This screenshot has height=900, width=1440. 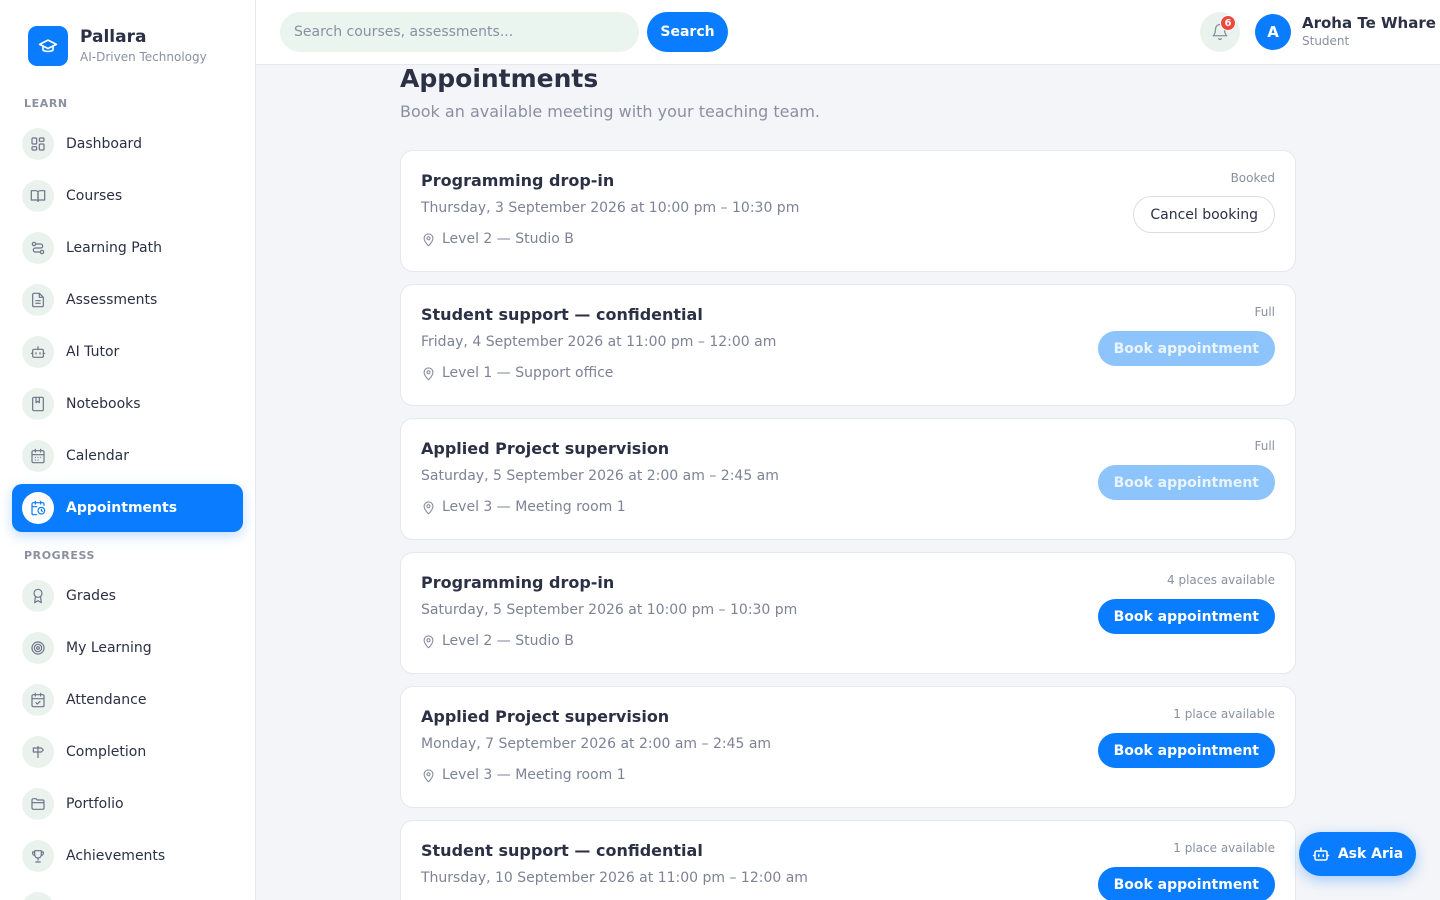 What do you see at coordinates (1370, 854) in the screenshot?
I see `ask-aria-label: Ask Aria` at bounding box center [1370, 854].